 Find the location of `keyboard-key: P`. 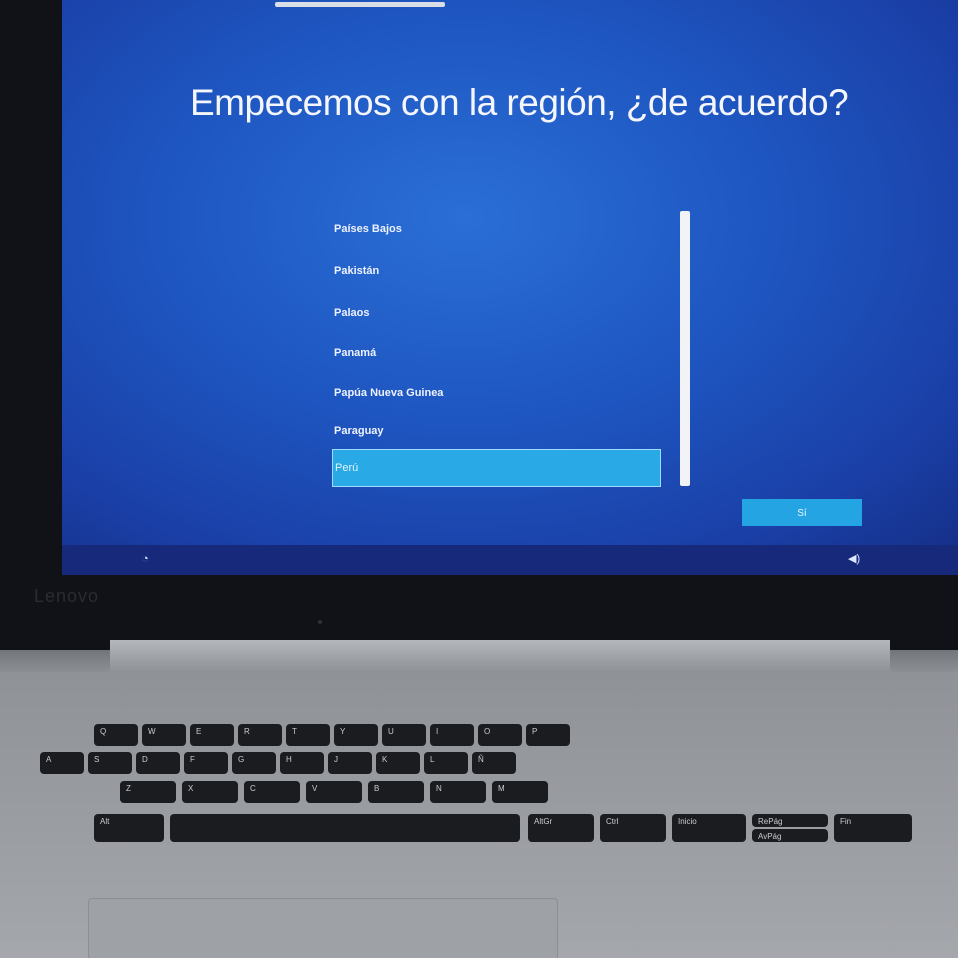

keyboard-key: P is located at coordinates (548, 735).